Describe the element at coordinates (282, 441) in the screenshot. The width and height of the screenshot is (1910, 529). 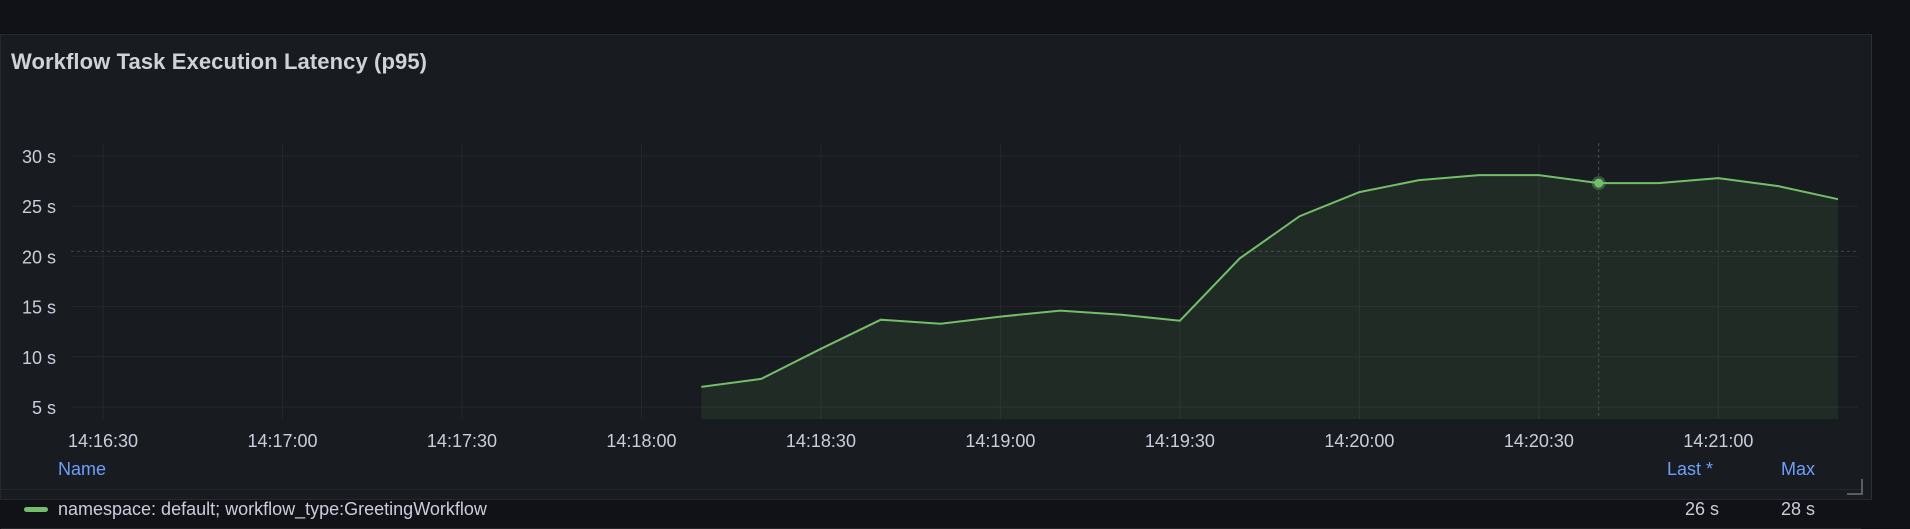
I see `x-tick-label: 14:17:00` at that location.